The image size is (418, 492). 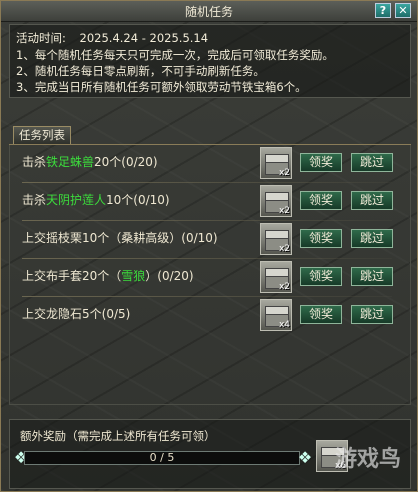 What do you see at coordinates (76, 200) in the screenshot?
I see `task-target: 天阴护莲人` at bounding box center [76, 200].